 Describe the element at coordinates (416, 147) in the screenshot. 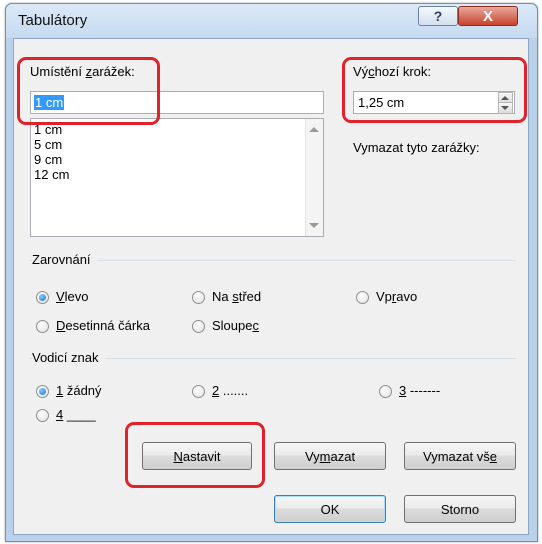

I see `clear-tabs-label: Vymazat tyto zarážky:` at that location.